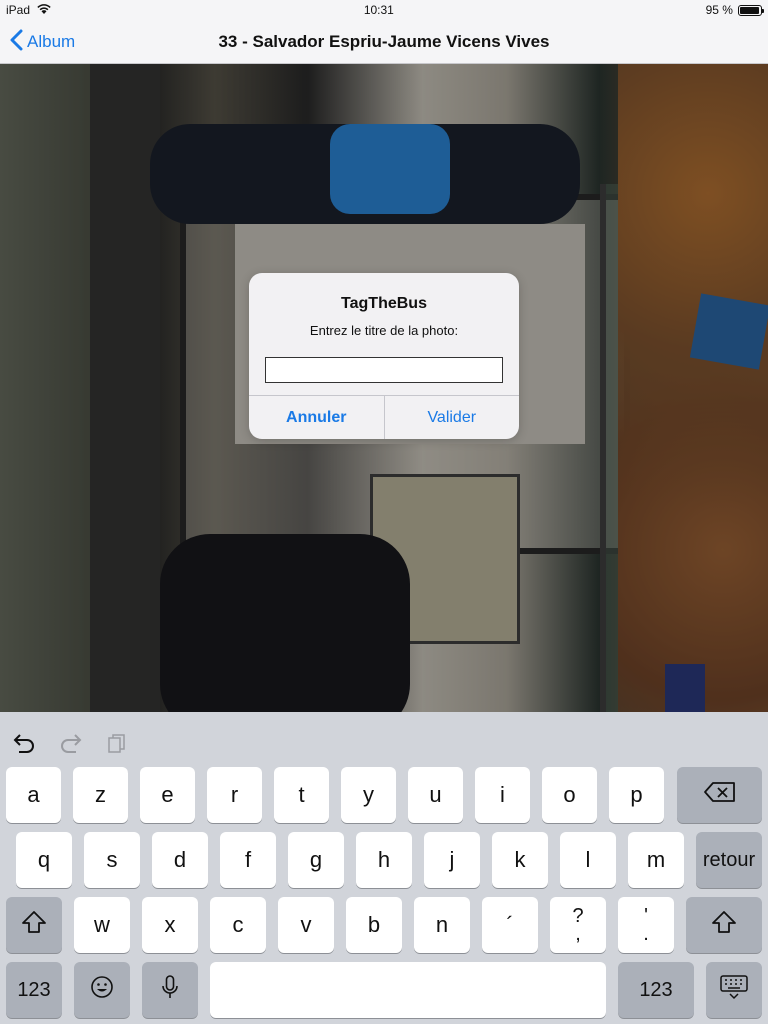  I want to click on key-v: v, so click(306, 925).